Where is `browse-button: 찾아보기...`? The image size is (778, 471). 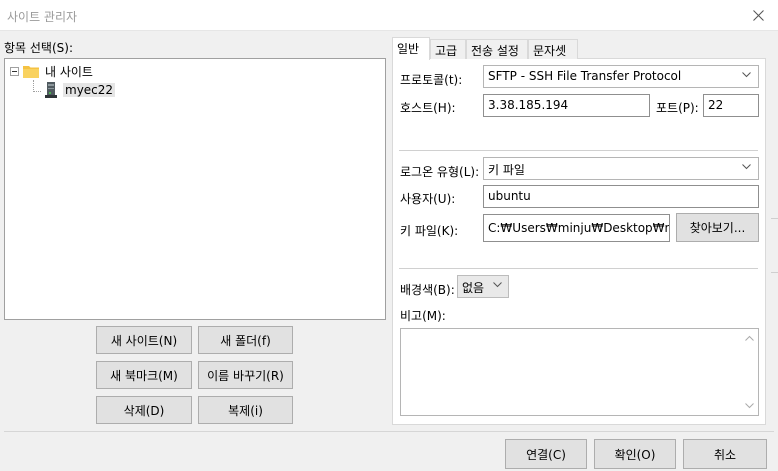
browse-button: 찾아보기... is located at coordinates (717, 227).